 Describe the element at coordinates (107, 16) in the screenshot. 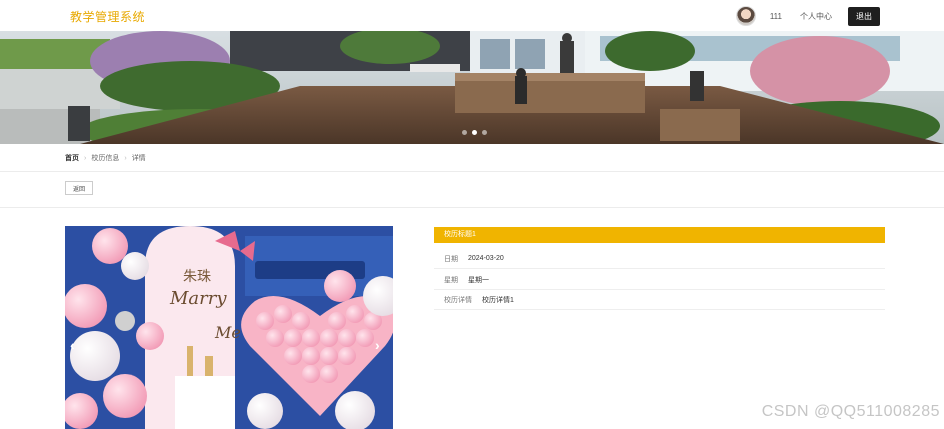

I see `app-logo: 教学管理系统` at that location.